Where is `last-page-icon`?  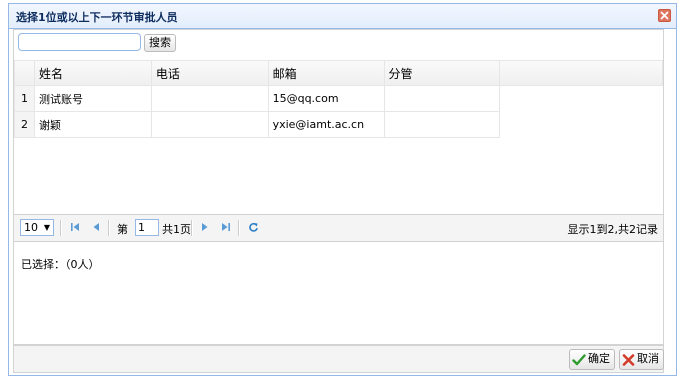 last-page-icon is located at coordinates (226, 227).